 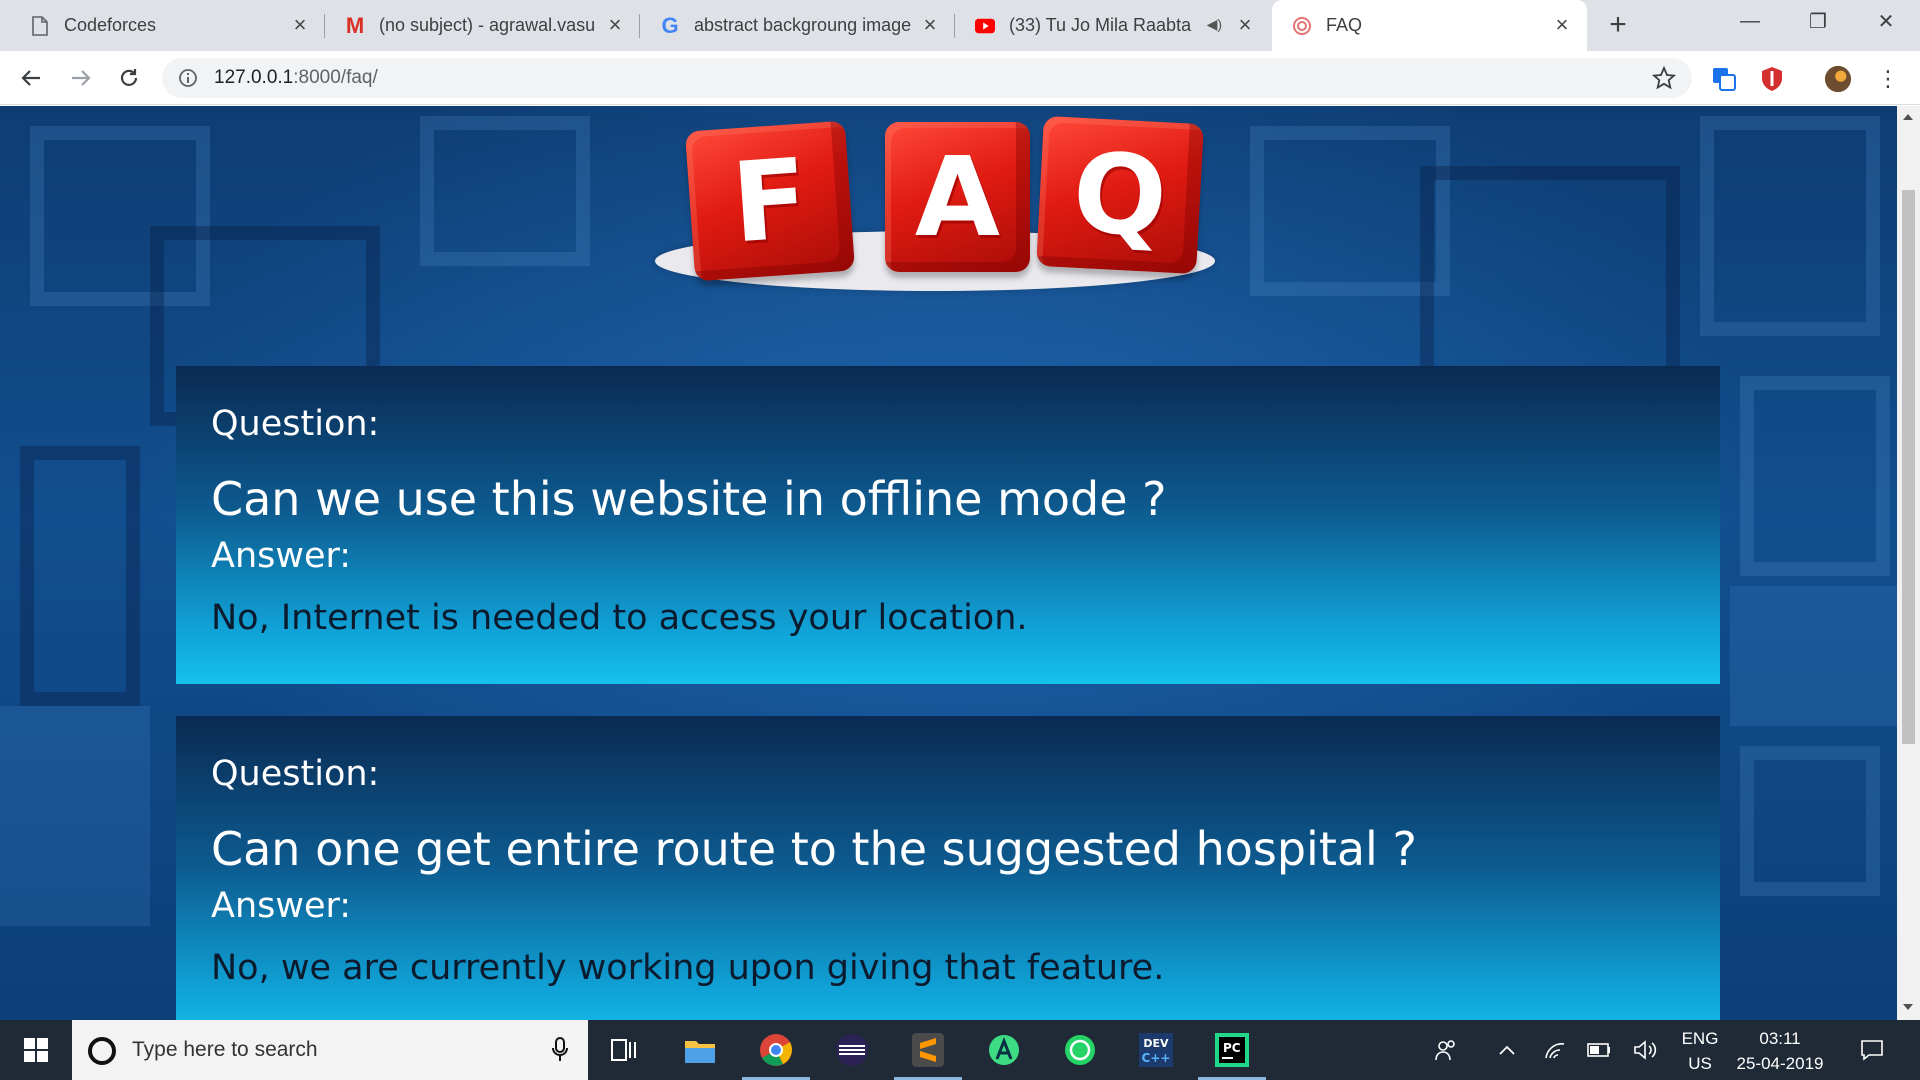 What do you see at coordinates (102, 1051) in the screenshot?
I see `cortana-icon` at bounding box center [102, 1051].